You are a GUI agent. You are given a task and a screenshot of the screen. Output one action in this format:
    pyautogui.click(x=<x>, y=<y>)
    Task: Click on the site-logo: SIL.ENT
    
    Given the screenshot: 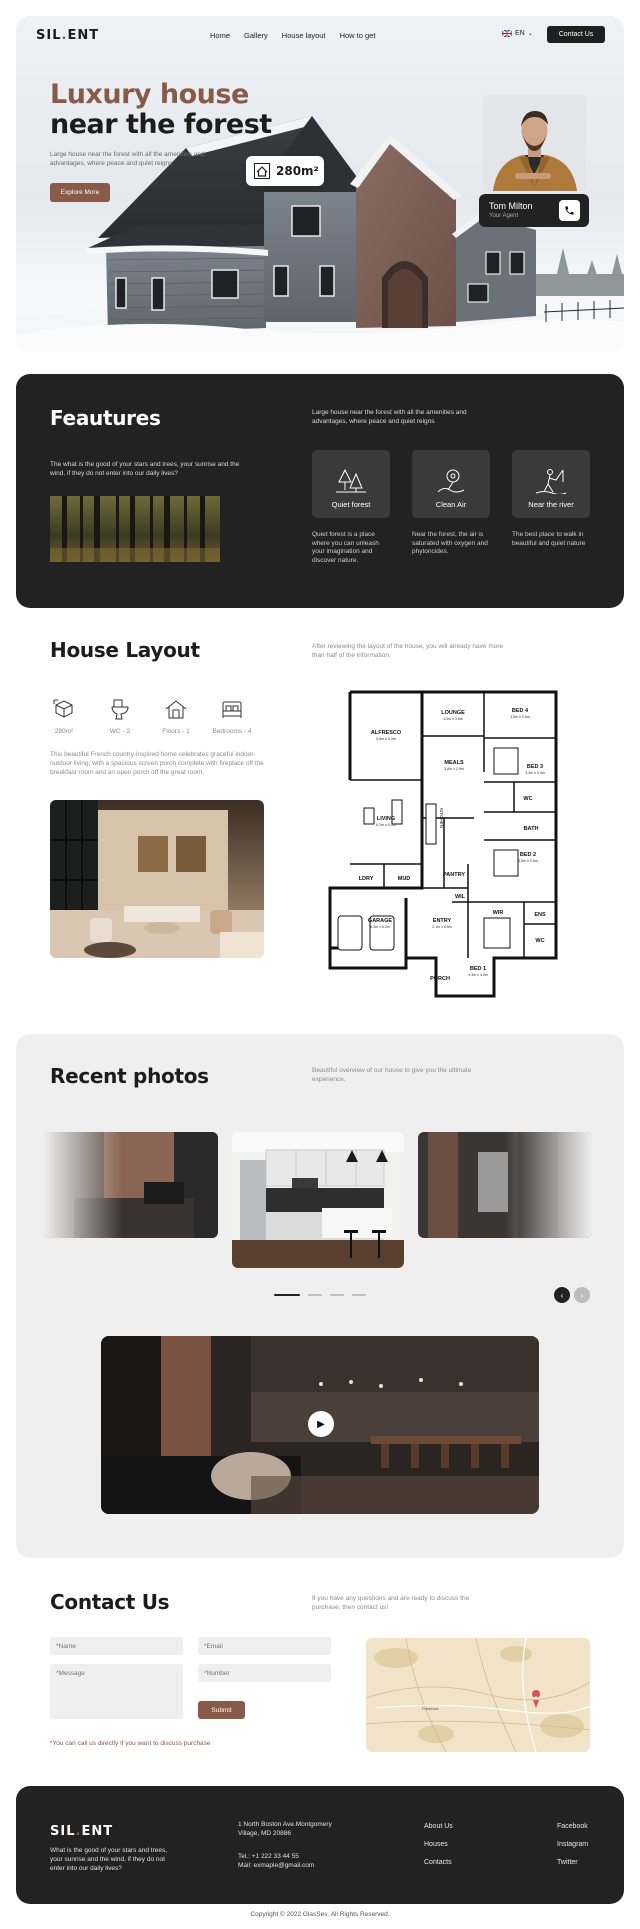 What is the action you would take?
    pyautogui.click(x=67, y=35)
    